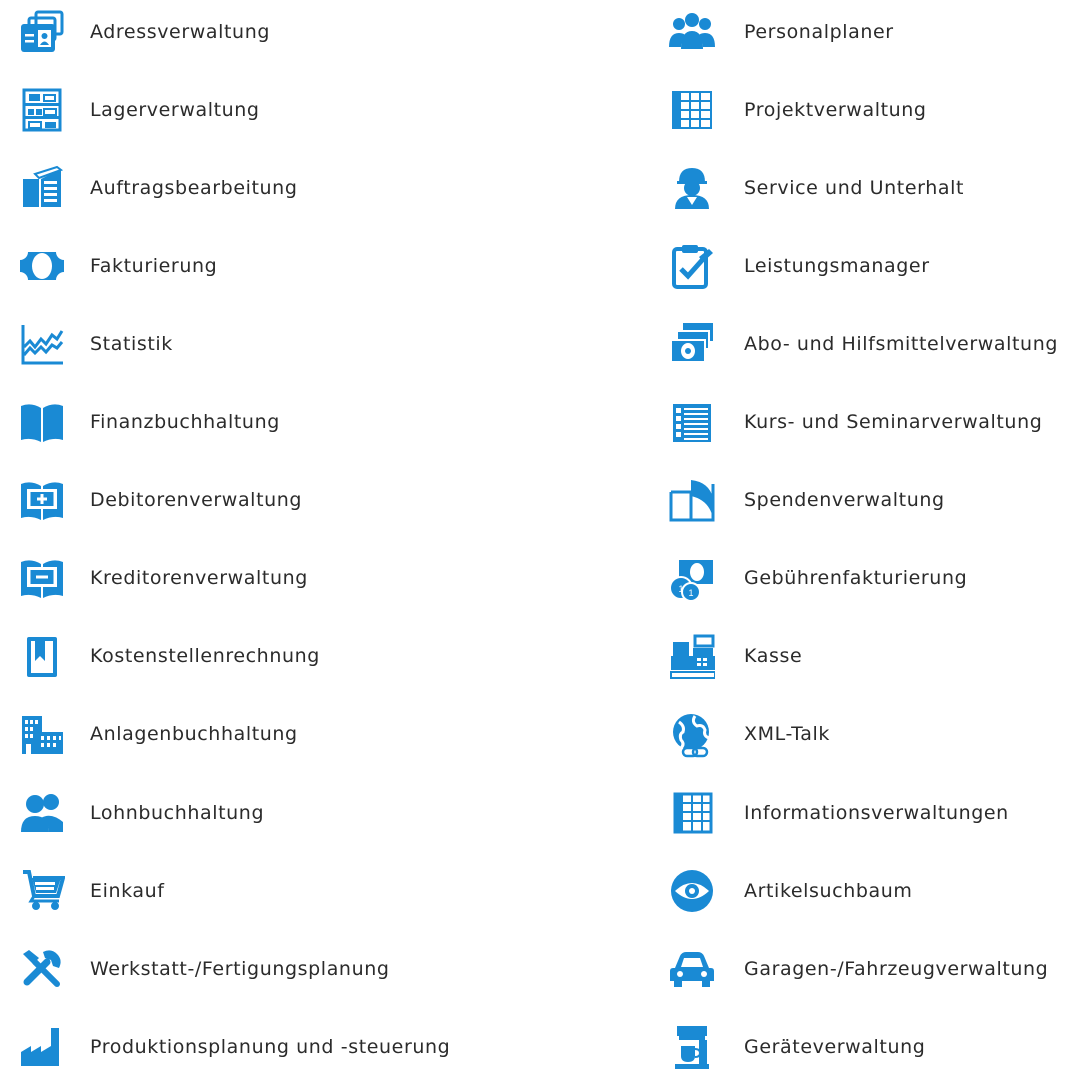 Image resolution: width=1091 pixels, height=1077 pixels. Describe the element at coordinates (893, 422) in the screenshot. I see `module-label: Kurs- und Seminarverwaltung` at that location.